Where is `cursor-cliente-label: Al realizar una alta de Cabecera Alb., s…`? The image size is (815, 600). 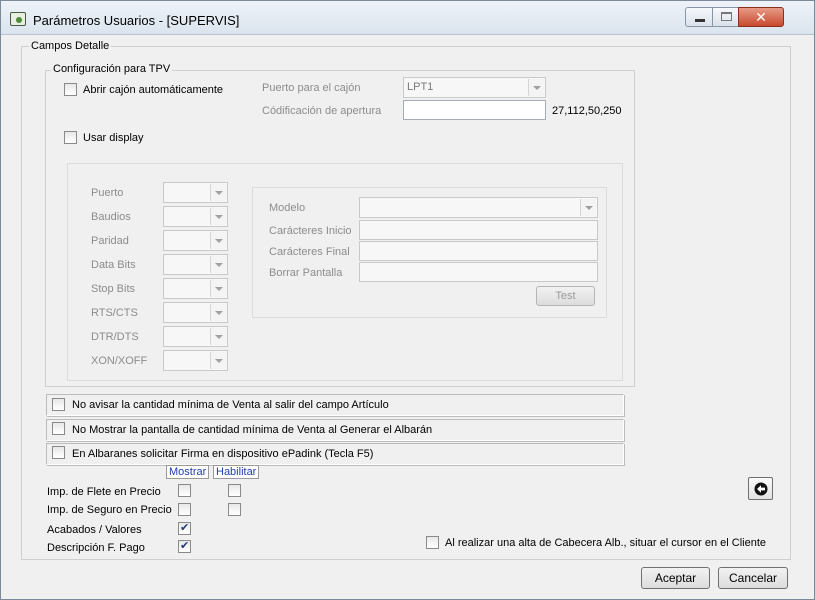 cursor-cliente-label: Al realizar una alta de Cabecera Alb., s… is located at coordinates (606, 543).